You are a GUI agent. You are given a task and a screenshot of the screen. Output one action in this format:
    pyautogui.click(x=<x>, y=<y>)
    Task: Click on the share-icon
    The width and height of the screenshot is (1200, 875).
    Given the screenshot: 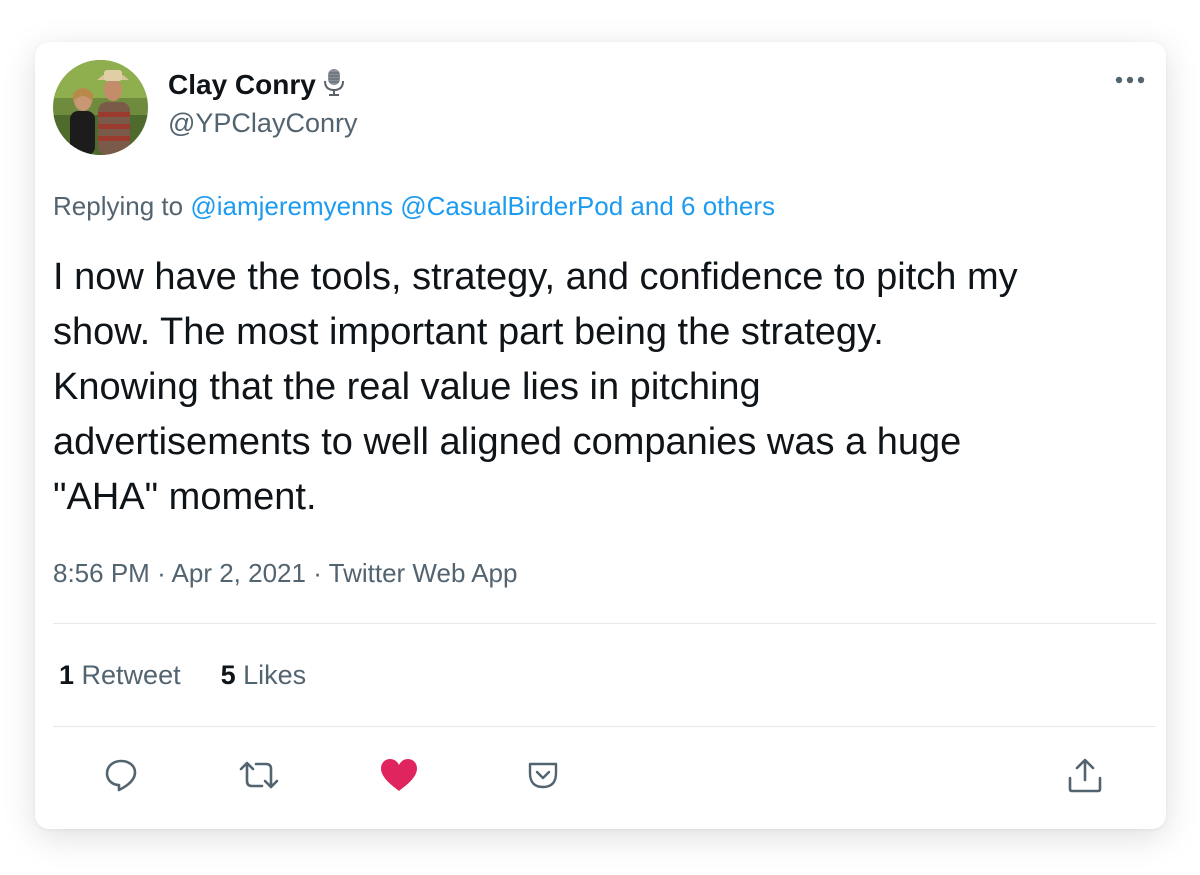 What is the action you would take?
    pyautogui.click(x=1085, y=775)
    